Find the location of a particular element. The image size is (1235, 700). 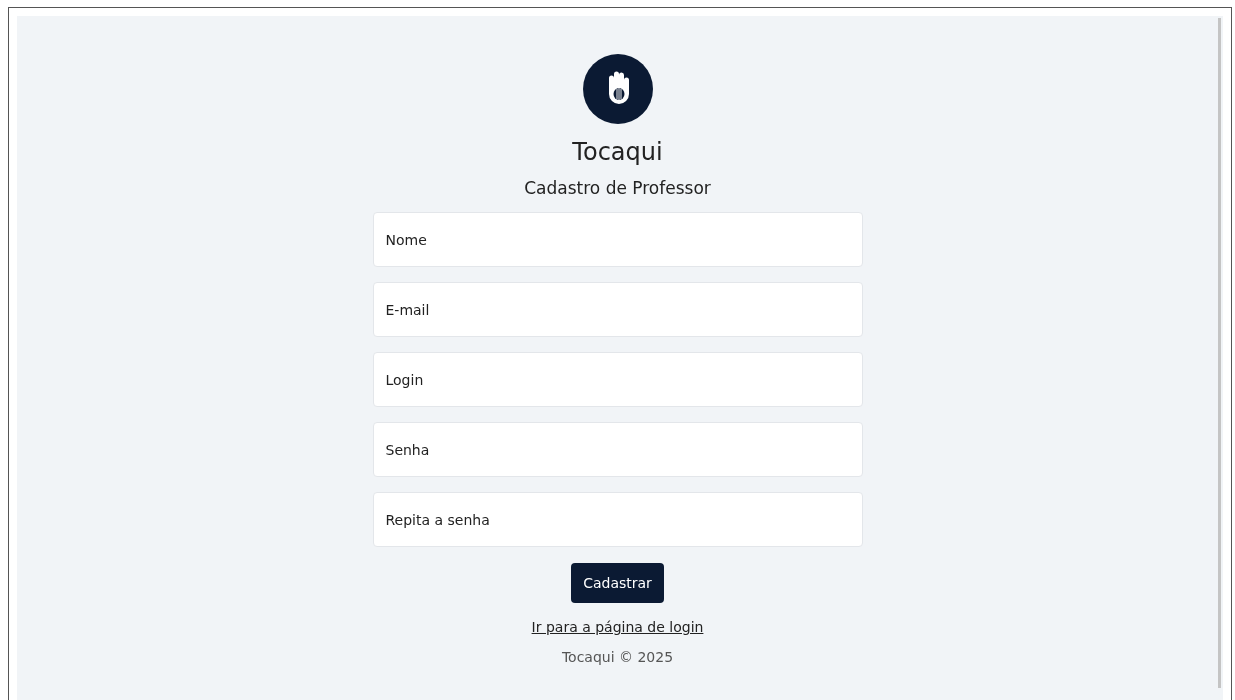

brand-name: Tocaqui is located at coordinates (617, 152).